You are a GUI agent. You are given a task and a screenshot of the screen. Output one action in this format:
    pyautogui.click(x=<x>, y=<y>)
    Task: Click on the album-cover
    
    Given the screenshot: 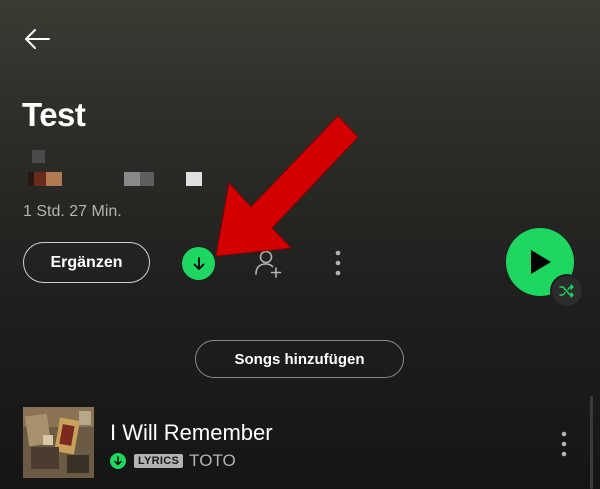 What is the action you would take?
    pyautogui.click(x=58, y=442)
    